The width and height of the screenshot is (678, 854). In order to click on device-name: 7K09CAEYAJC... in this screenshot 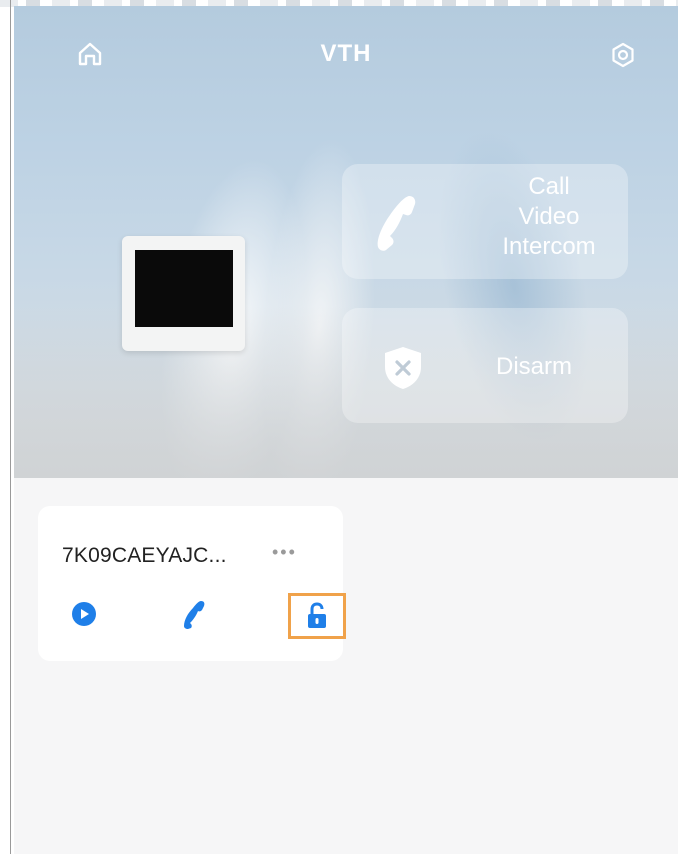, I will do `click(144, 555)`.